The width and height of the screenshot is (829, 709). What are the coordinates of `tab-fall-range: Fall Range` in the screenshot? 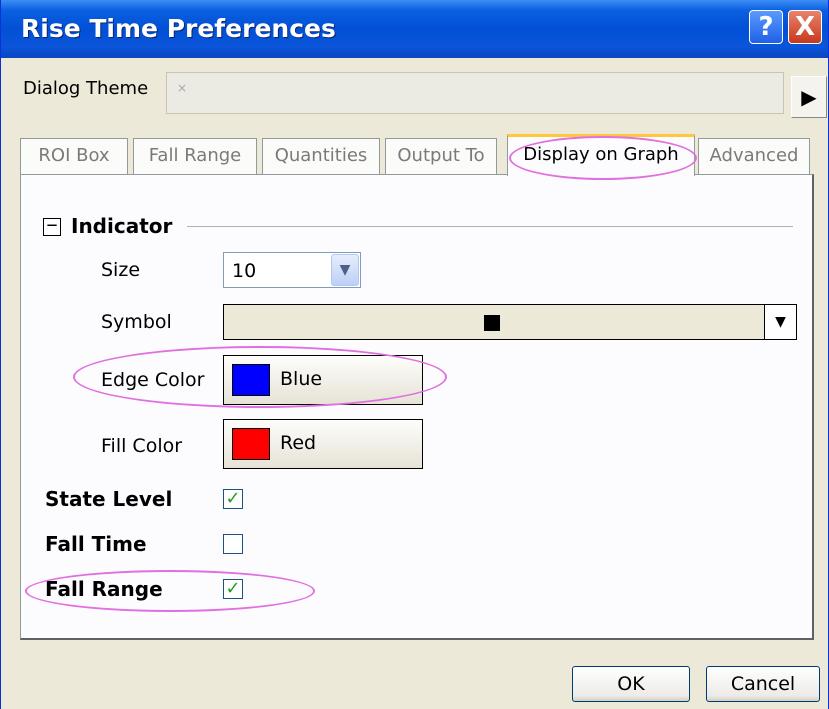 It's located at (195, 156).